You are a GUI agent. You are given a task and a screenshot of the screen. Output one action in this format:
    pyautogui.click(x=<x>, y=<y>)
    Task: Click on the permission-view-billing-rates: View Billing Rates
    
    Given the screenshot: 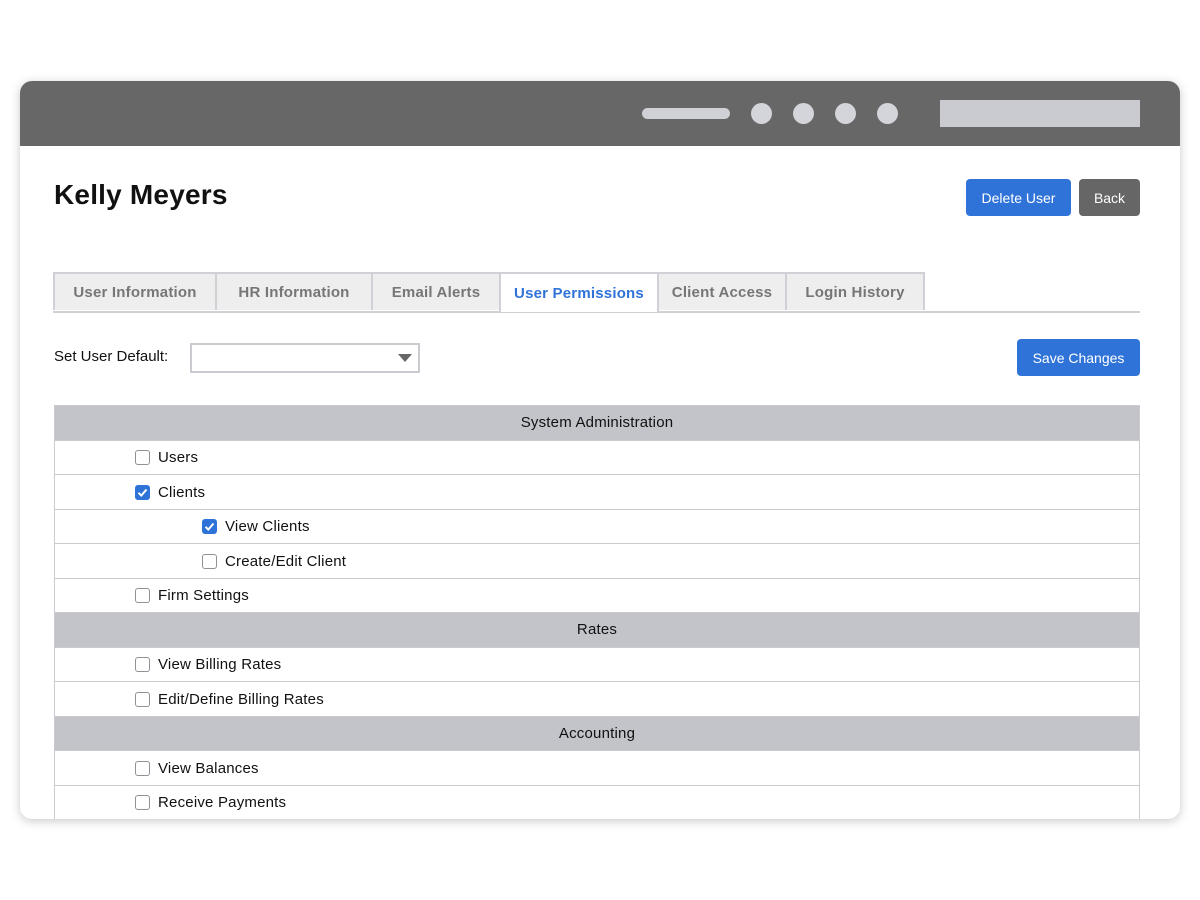 What is the action you would take?
    pyautogui.click(x=208, y=665)
    